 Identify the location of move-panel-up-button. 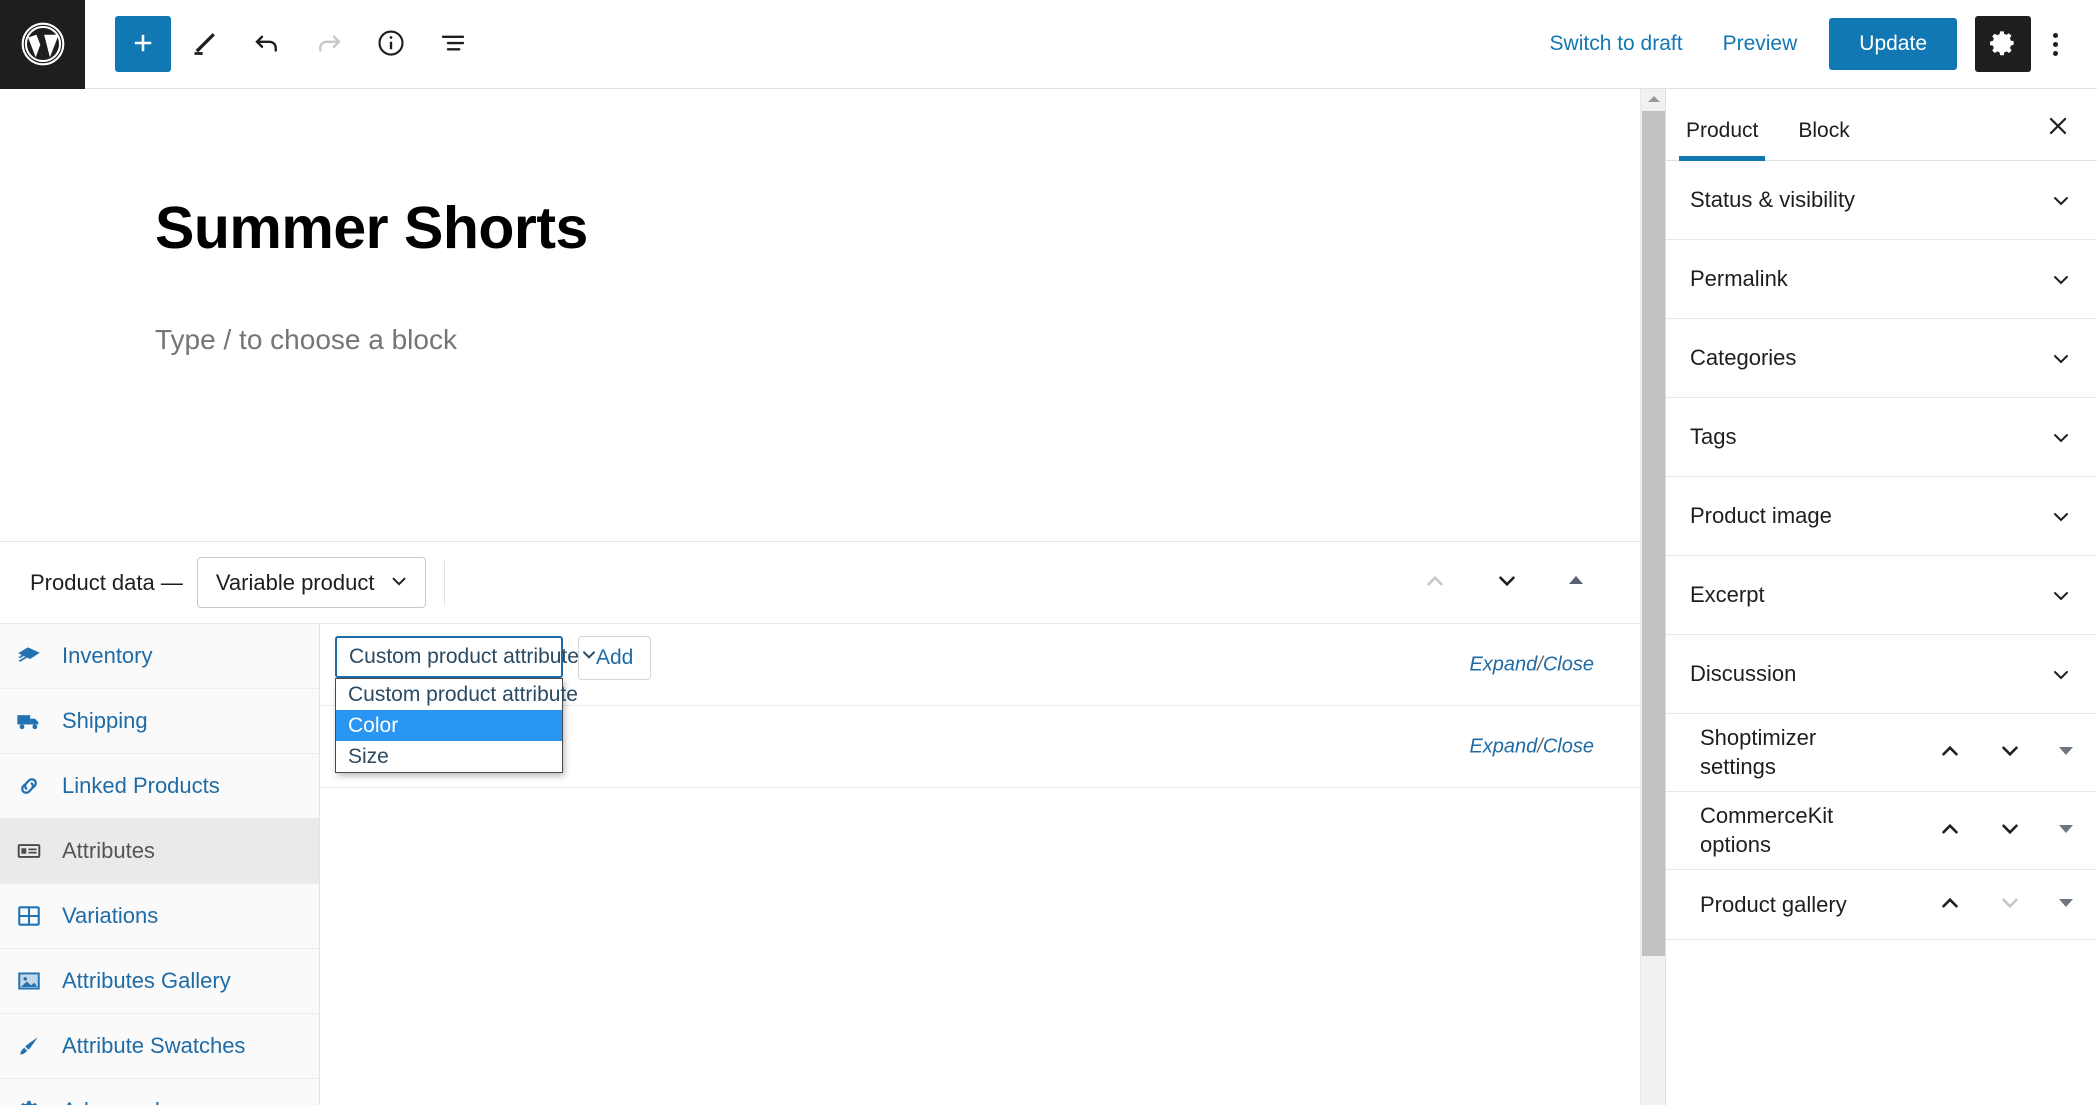
(1435, 582).